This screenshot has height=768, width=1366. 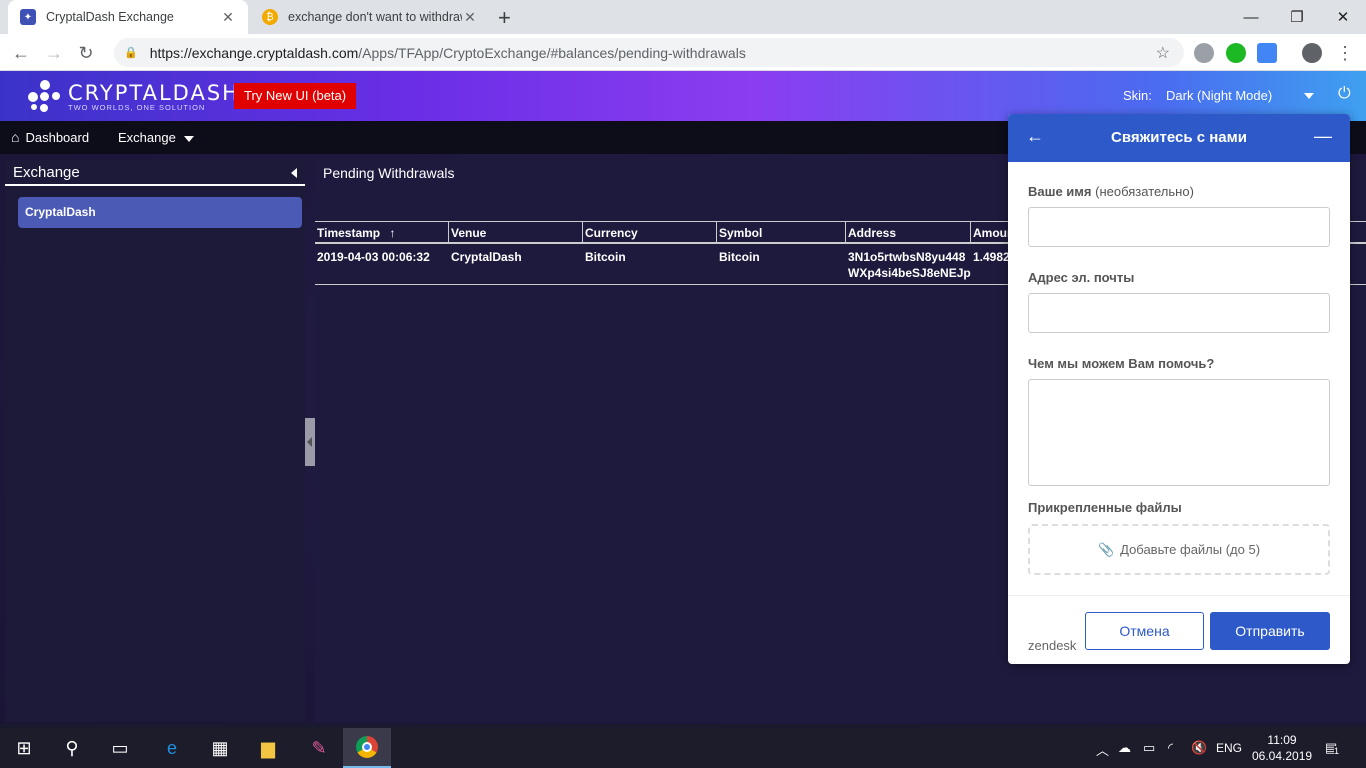 What do you see at coordinates (1149, 748) in the screenshot?
I see `battery-icon: ▭` at bounding box center [1149, 748].